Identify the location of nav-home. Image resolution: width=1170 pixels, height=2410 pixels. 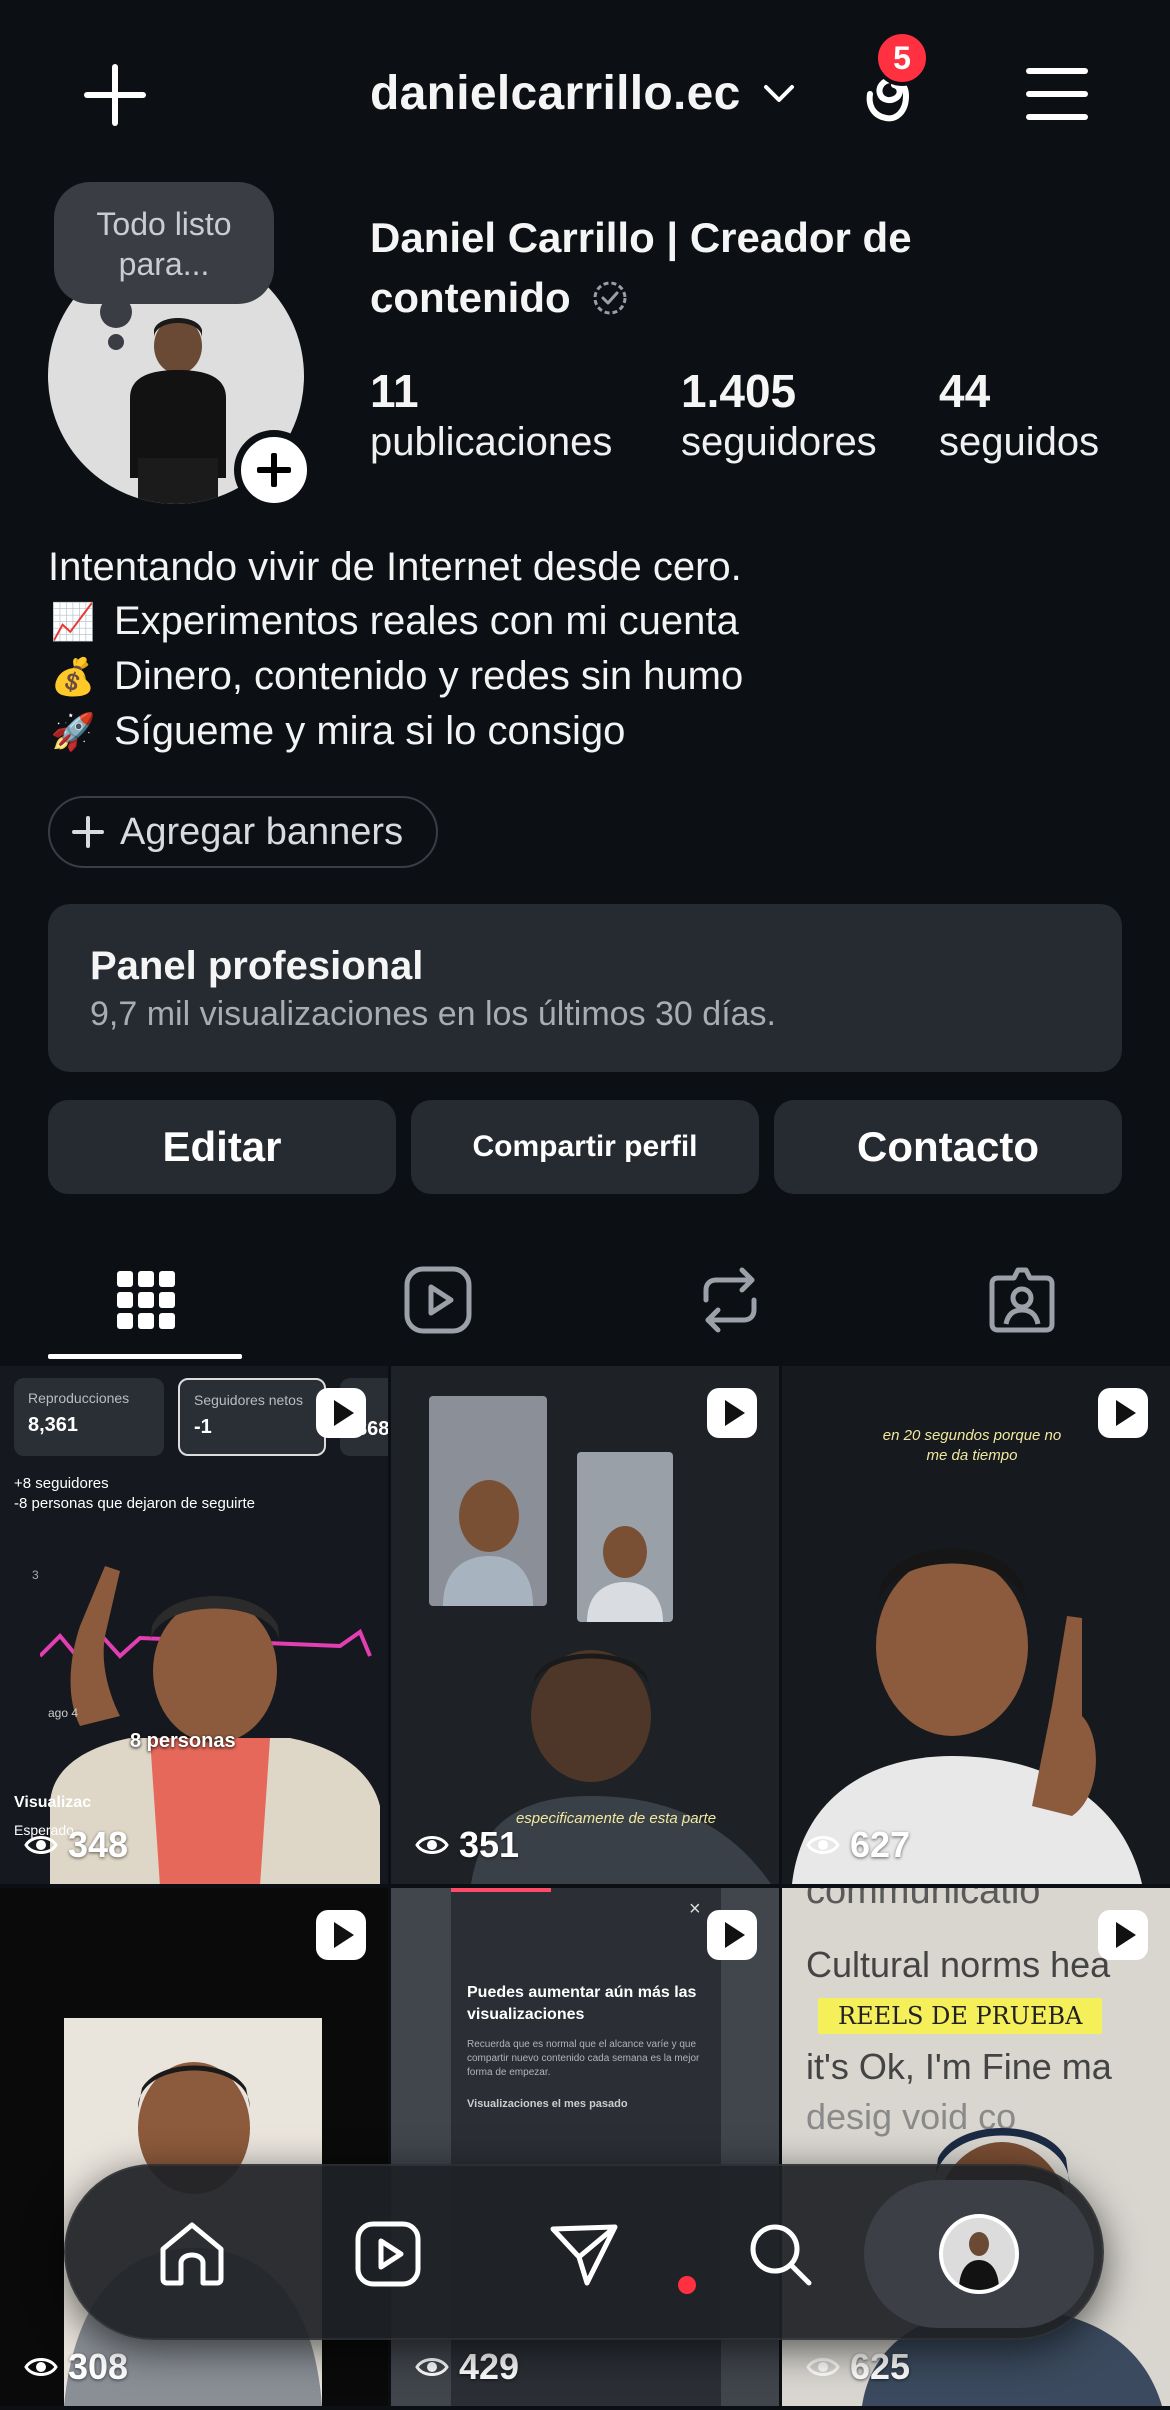
(192, 2254).